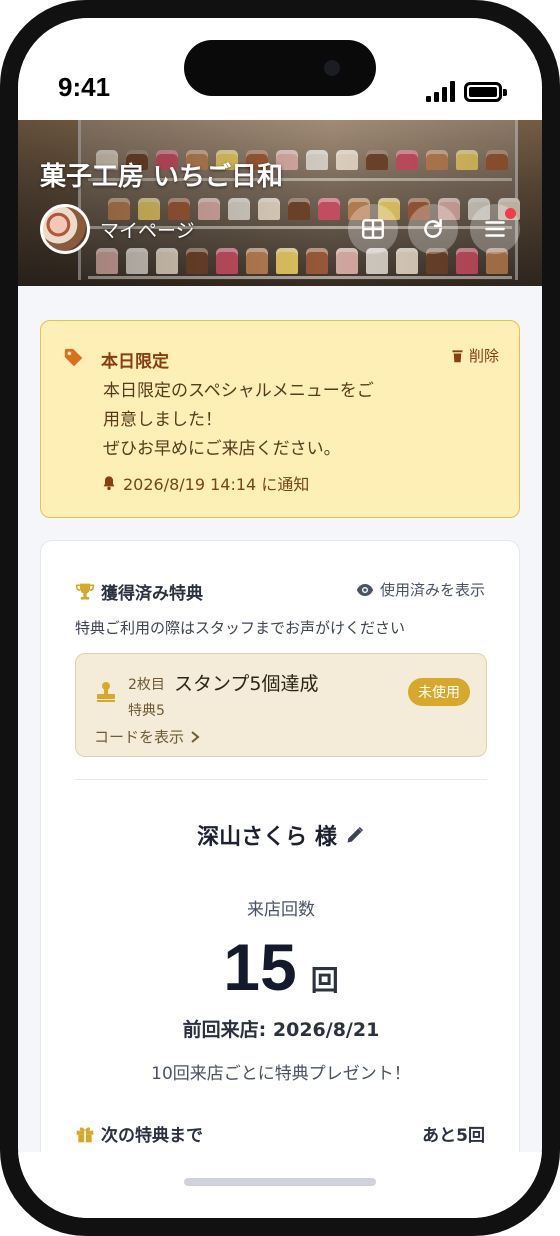 This screenshot has width=560, height=1236. I want to click on notice-time-text: 2026/8/19 14:14 に通知, so click(216, 484).